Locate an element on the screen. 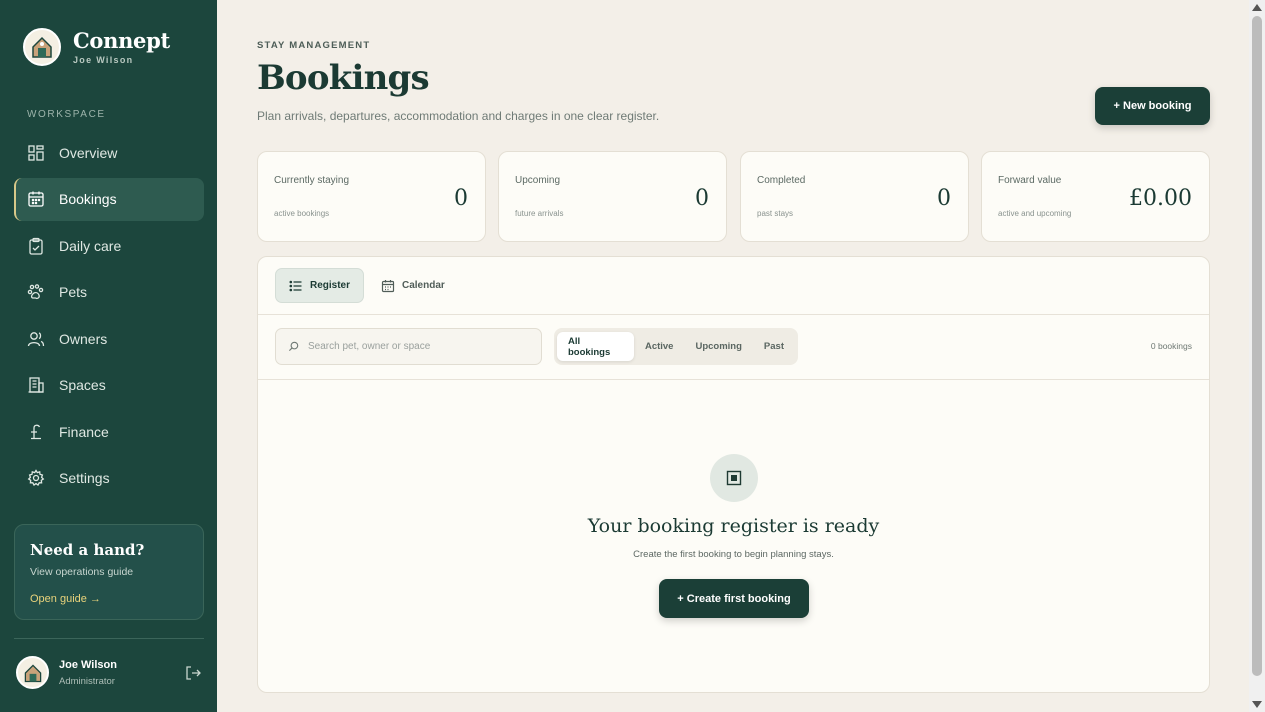 This screenshot has width=1265, height=712. gear-icon is located at coordinates (36, 478).